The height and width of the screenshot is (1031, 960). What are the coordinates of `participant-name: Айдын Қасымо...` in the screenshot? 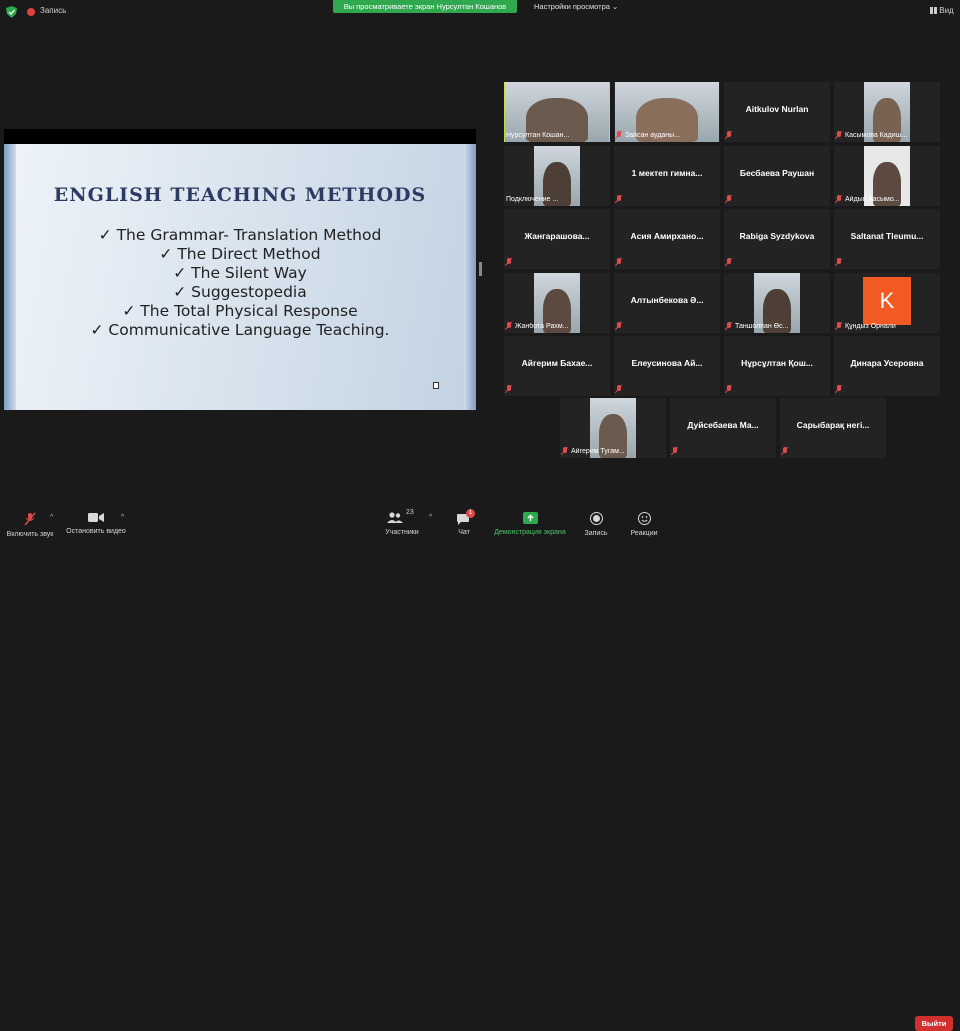 It's located at (872, 199).